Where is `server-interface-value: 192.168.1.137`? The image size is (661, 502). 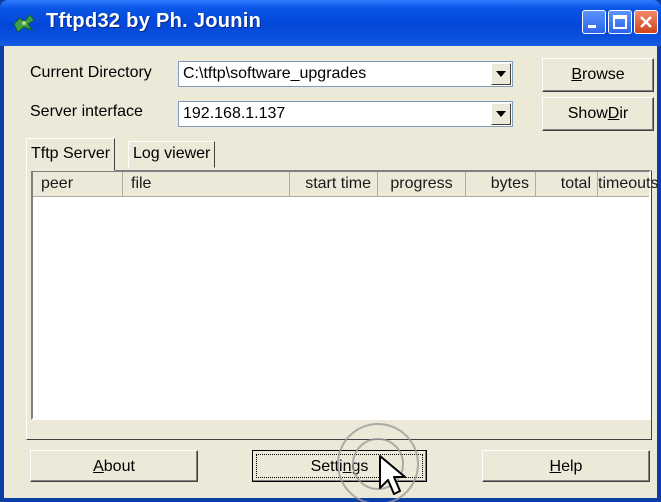
server-interface-value: 192.168.1.137 is located at coordinates (234, 113).